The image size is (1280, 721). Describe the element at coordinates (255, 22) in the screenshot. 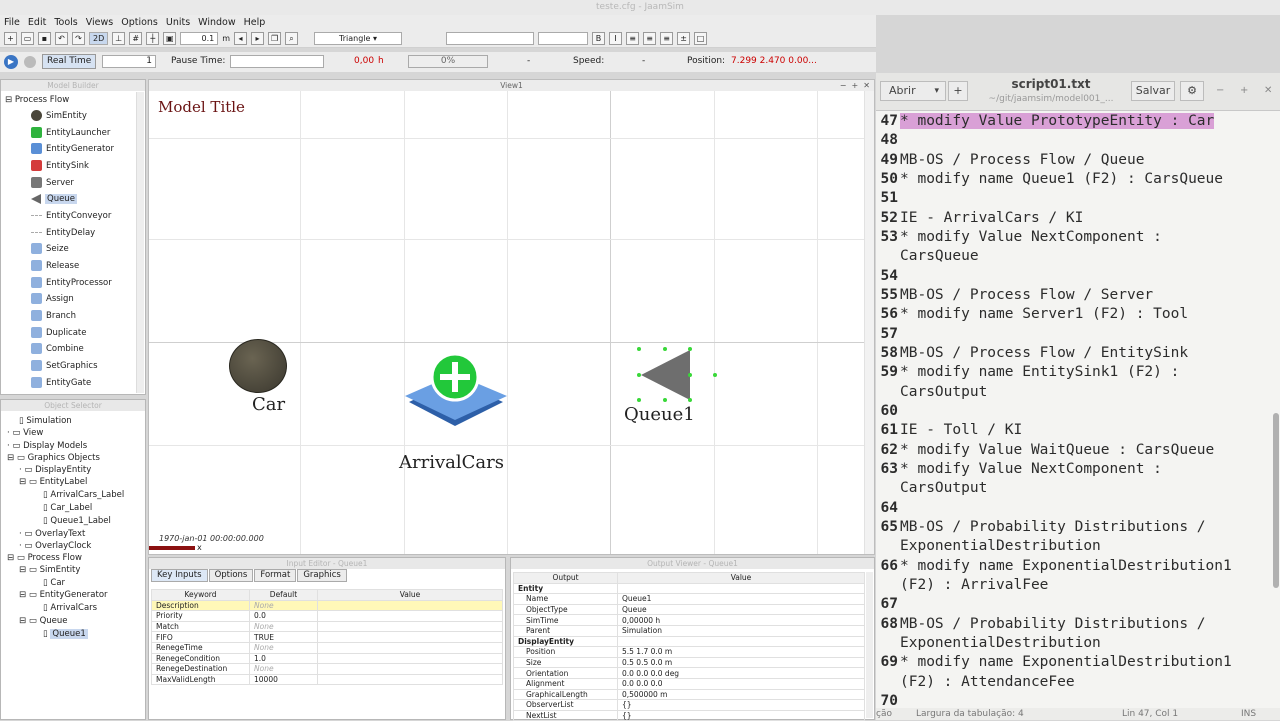

I see `menu-help: Help` at that location.